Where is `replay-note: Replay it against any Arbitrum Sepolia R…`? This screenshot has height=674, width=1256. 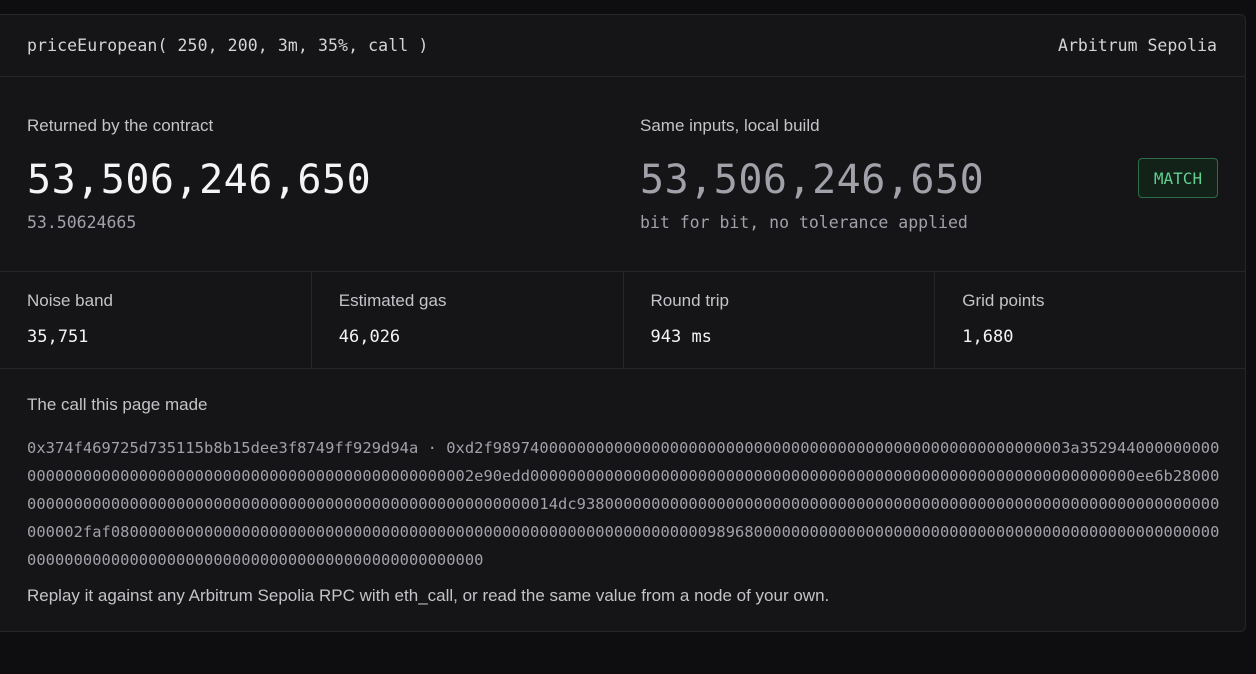
replay-note: Replay it against any Arbitrum Sepolia R… is located at coordinates (428, 595).